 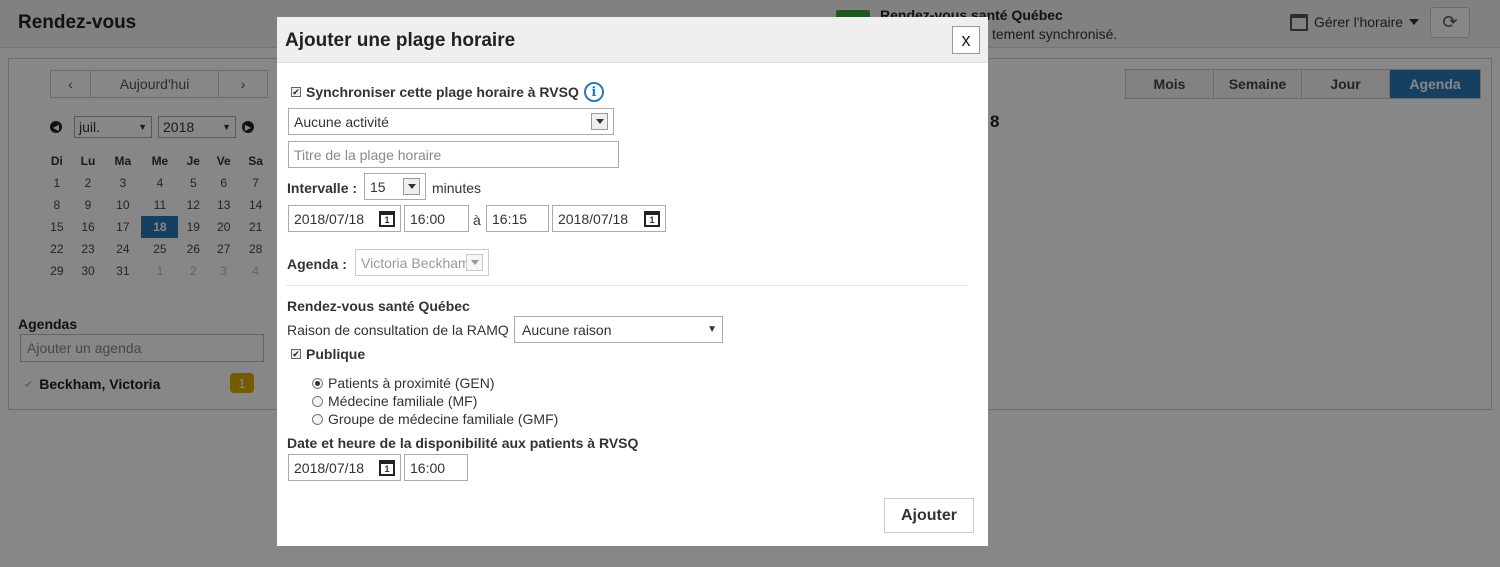 I want to click on start-date-input: 2018/07/18 1, so click(x=344, y=218).